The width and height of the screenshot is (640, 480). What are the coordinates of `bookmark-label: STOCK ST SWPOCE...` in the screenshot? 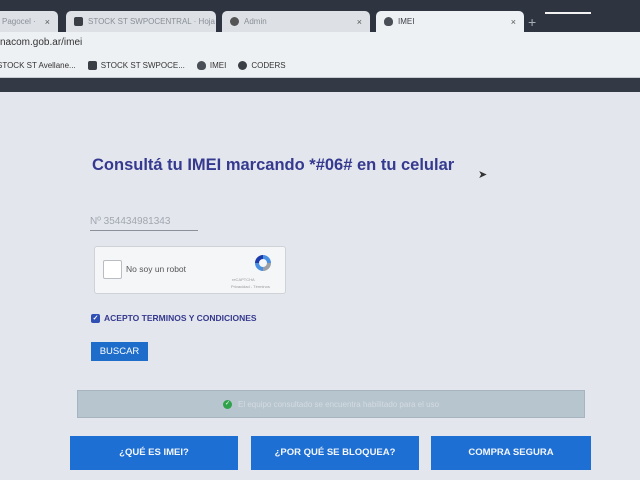 It's located at (142, 65).